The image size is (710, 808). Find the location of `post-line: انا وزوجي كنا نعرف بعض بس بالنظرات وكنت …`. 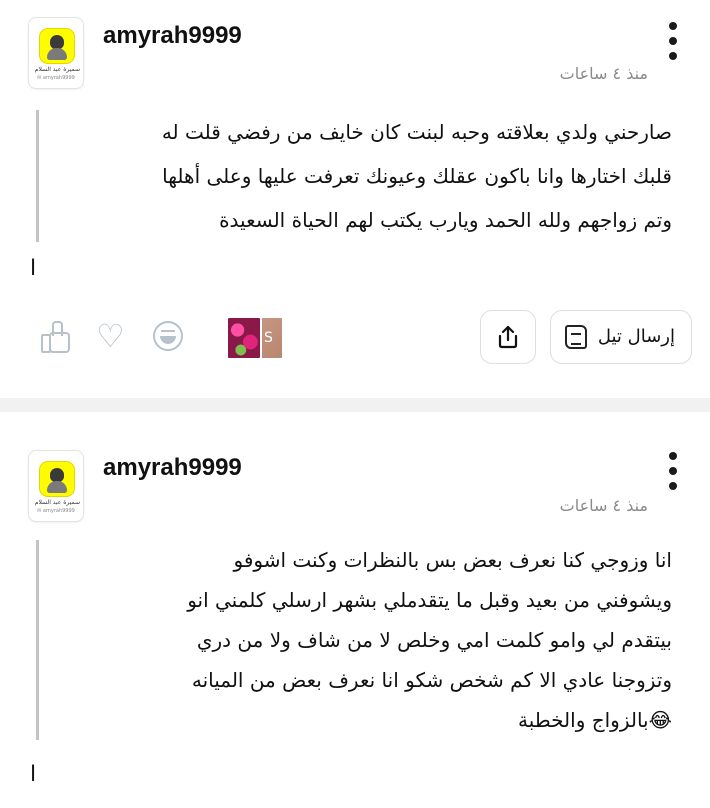

post-line: انا وزوجي كنا نعرف بعض بس بالنظرات وكنت … is located at coordinates (452, 560).